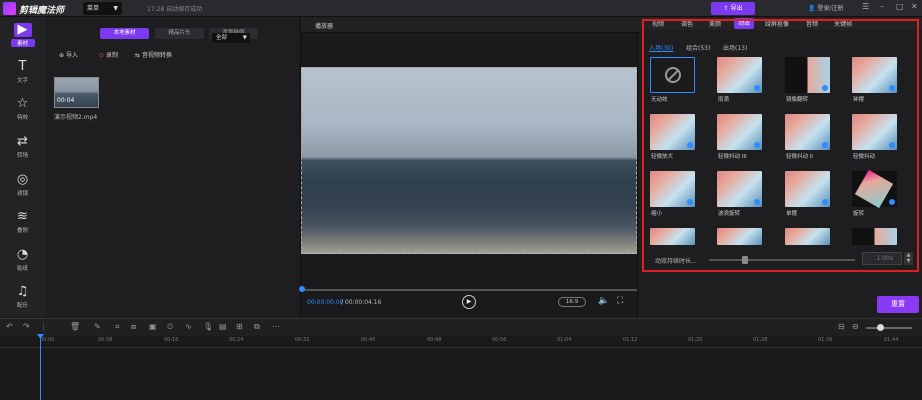 Image resolution: width=922 pixels, height=400 pixels. I want to click on play-icon: ▶, so click(469, 301).